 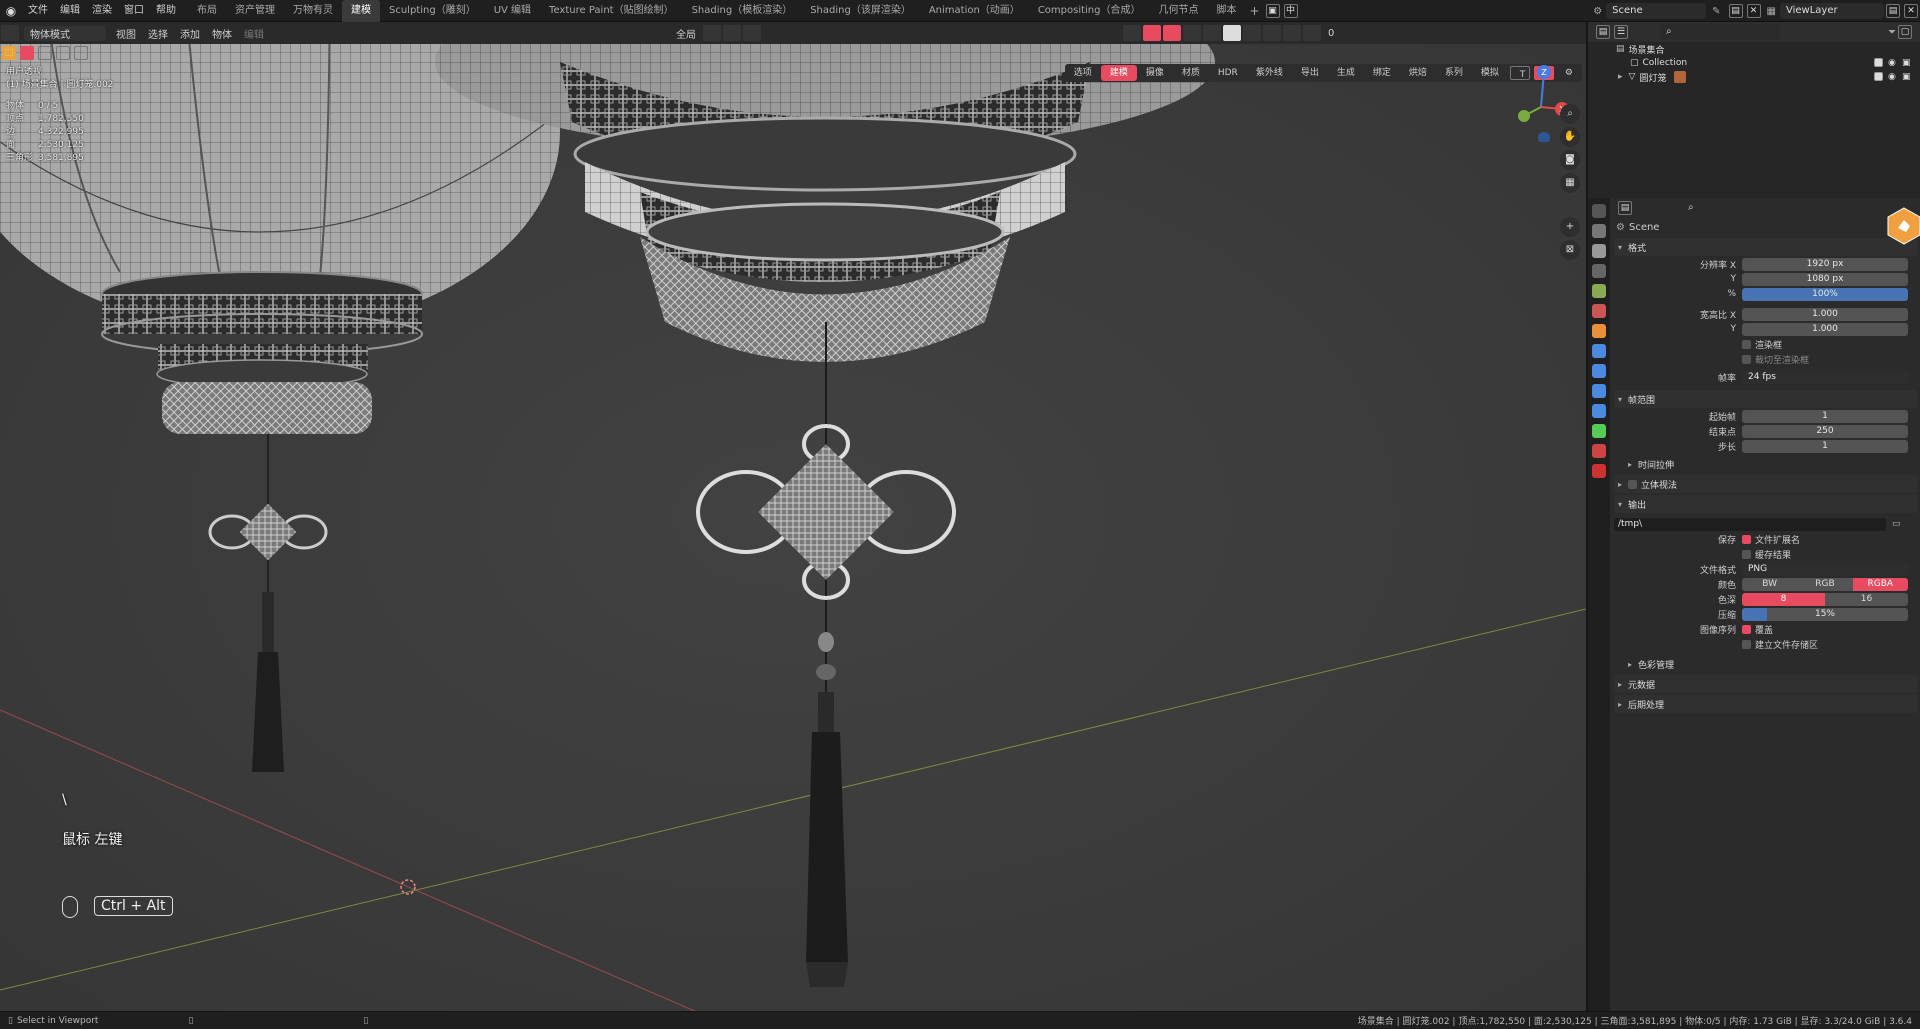 What do you see at coordinates (102, 11) in the screenshot?
I see `menu-render: 渲染` at bounding box center [102, 11].